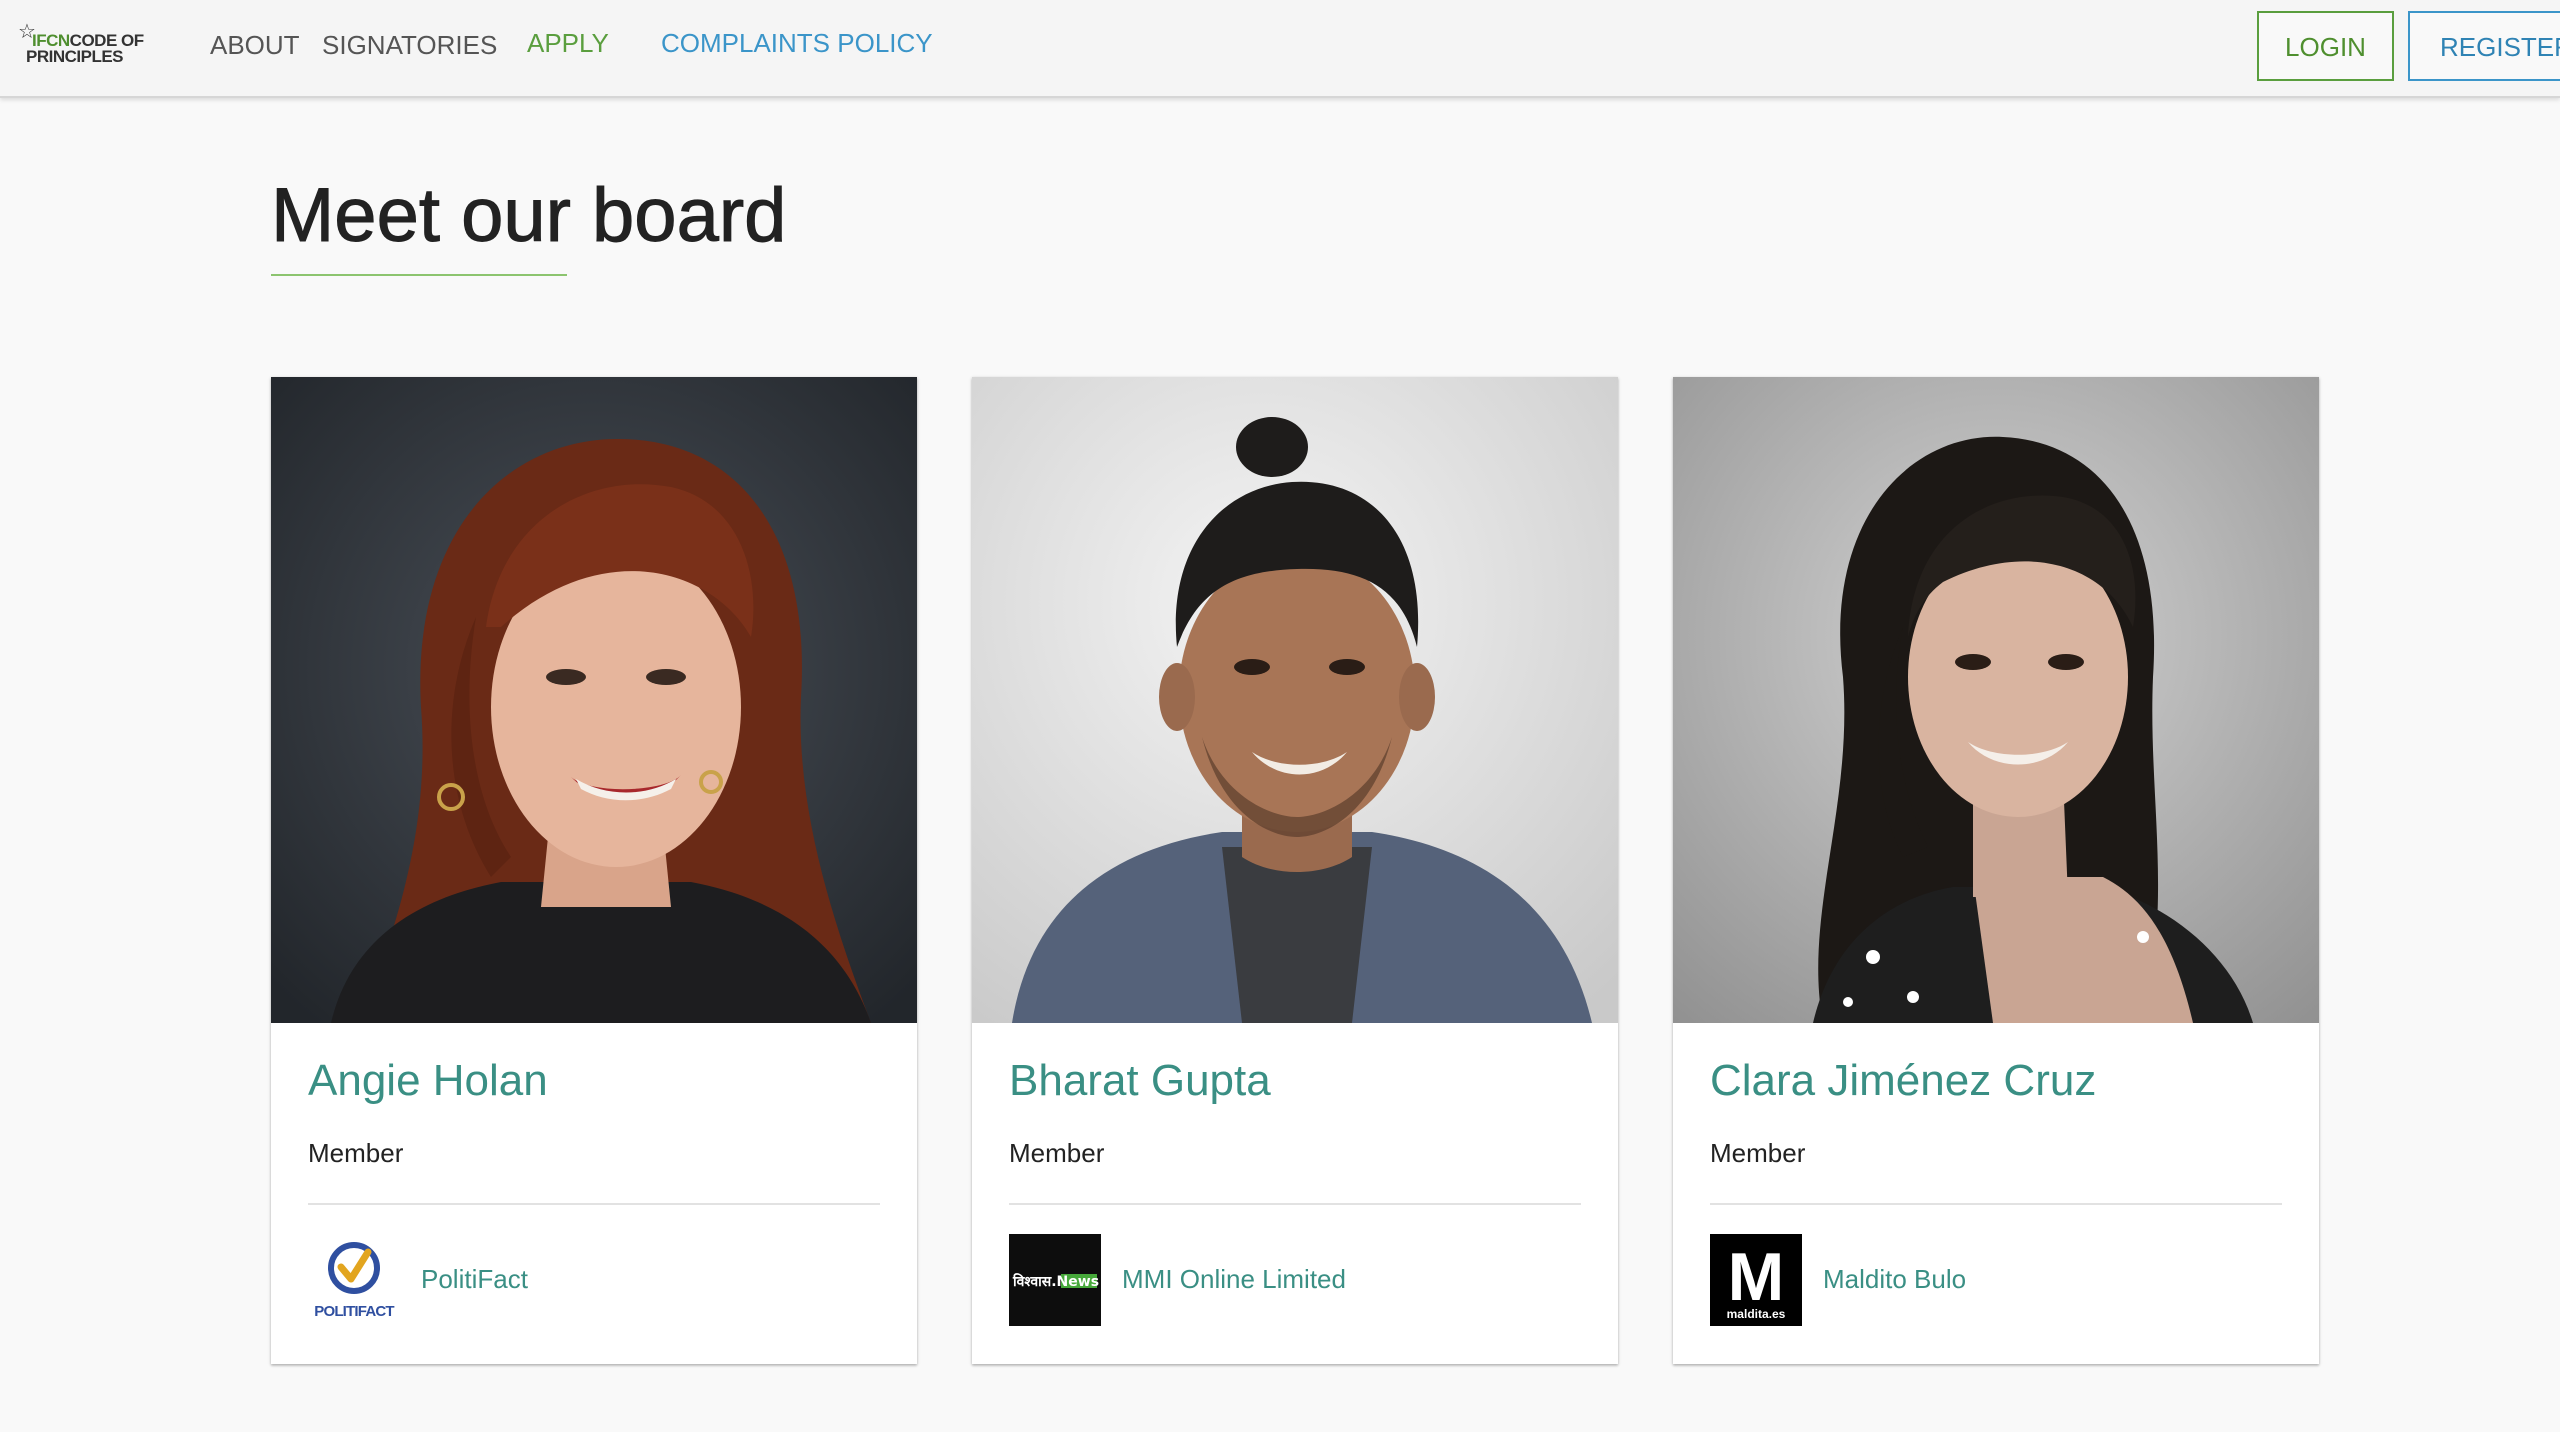  I want to click on logo-line2: PRINCIPLES, so click(75, 56).